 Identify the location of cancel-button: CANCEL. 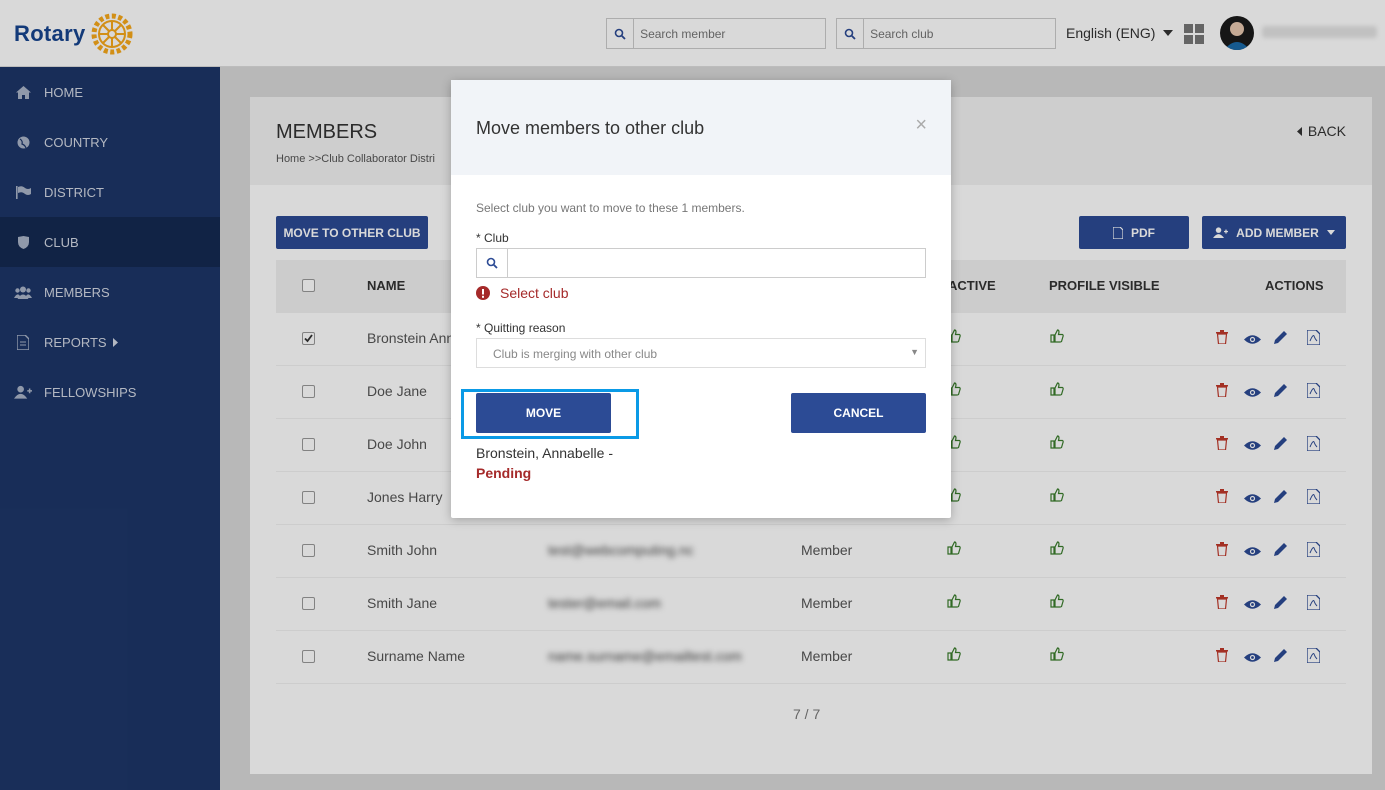
(858, 413).